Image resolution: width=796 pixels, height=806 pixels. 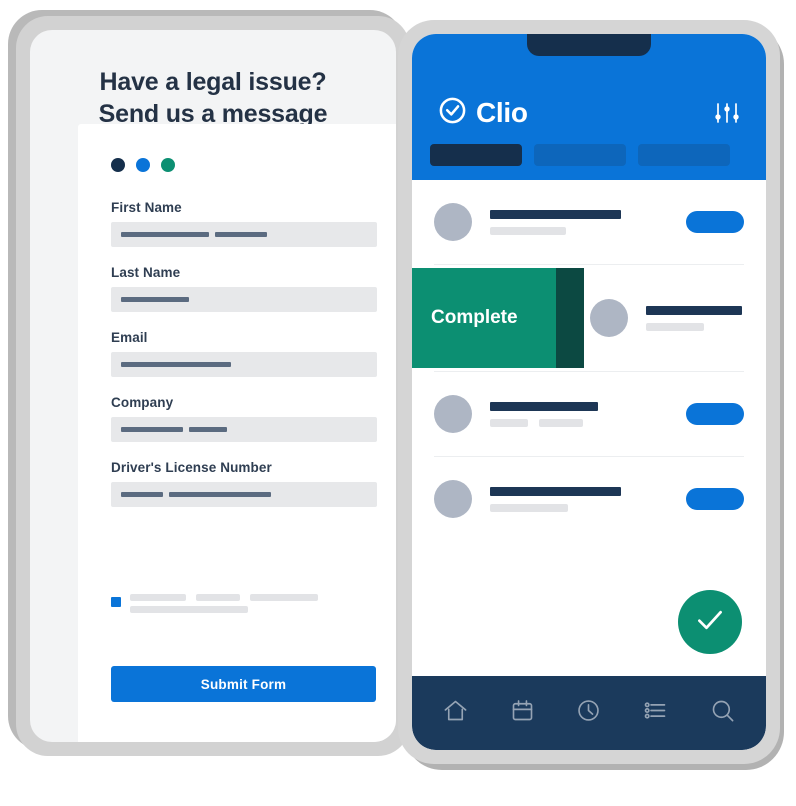 I want to click on consent-checkbox, so click(x=116, y=602).